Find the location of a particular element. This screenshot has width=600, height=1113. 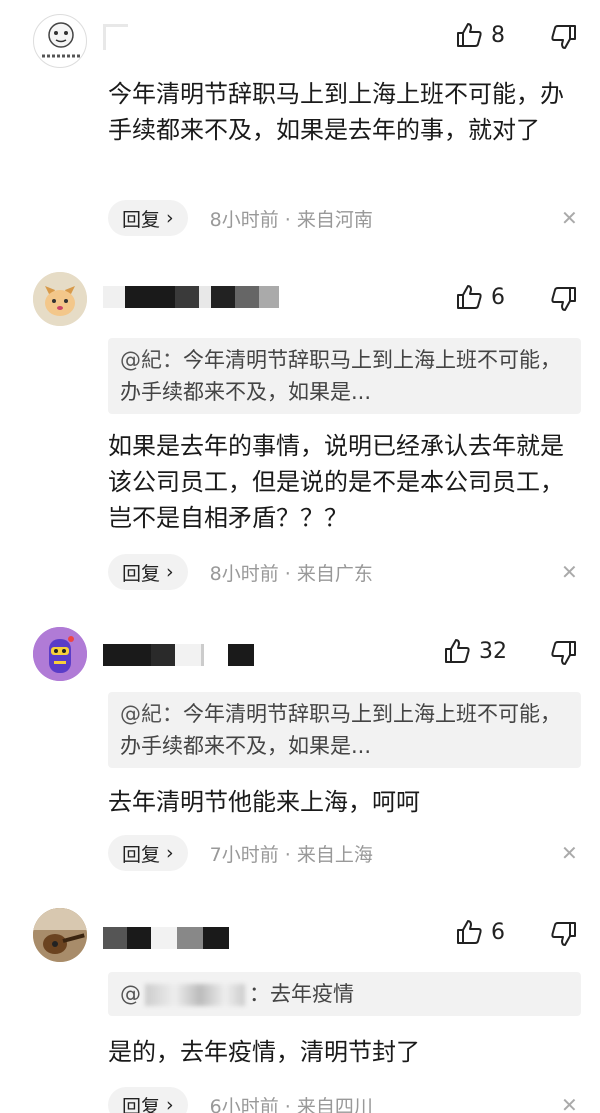

timestamp-location: 8小时前 · 来自河南 is located at coordinates (291, 219).